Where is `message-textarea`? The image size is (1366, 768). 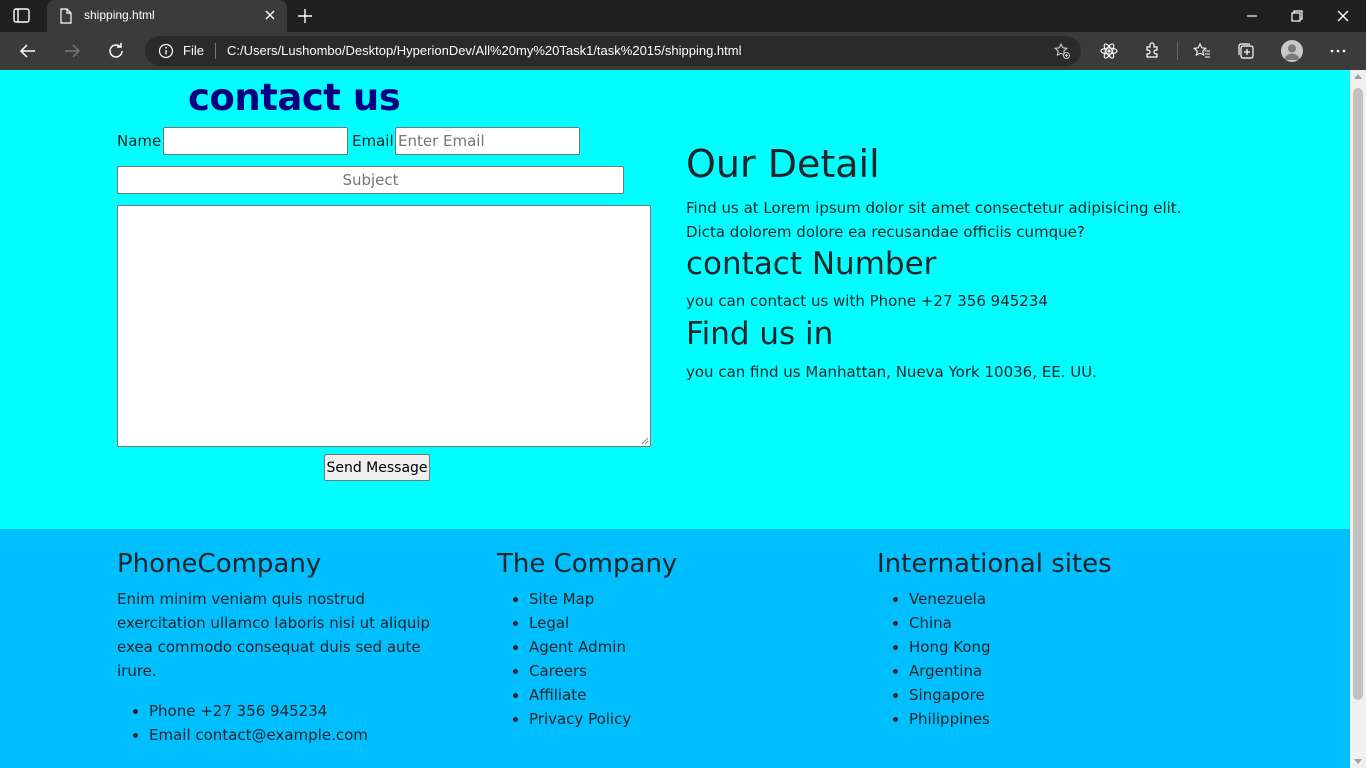 message-textarea is located at coordinates (384, 326).